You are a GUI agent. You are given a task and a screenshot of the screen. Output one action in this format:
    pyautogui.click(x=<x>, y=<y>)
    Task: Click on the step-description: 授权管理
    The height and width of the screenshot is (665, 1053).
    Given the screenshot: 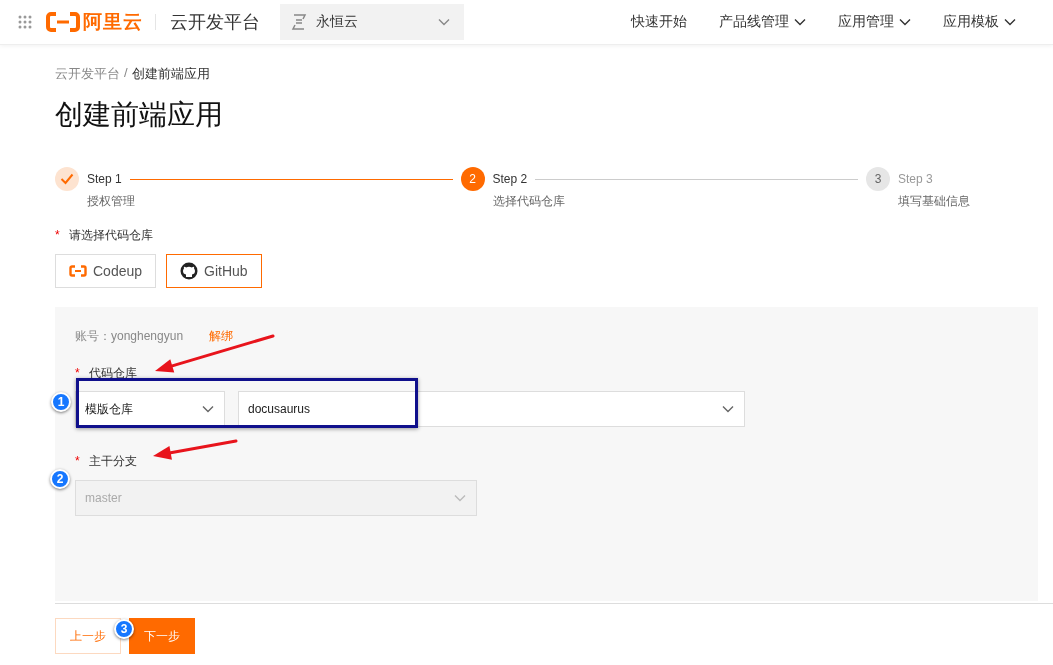 What is the action you would take?
    pyautogui.click(x=111, y=201)
    